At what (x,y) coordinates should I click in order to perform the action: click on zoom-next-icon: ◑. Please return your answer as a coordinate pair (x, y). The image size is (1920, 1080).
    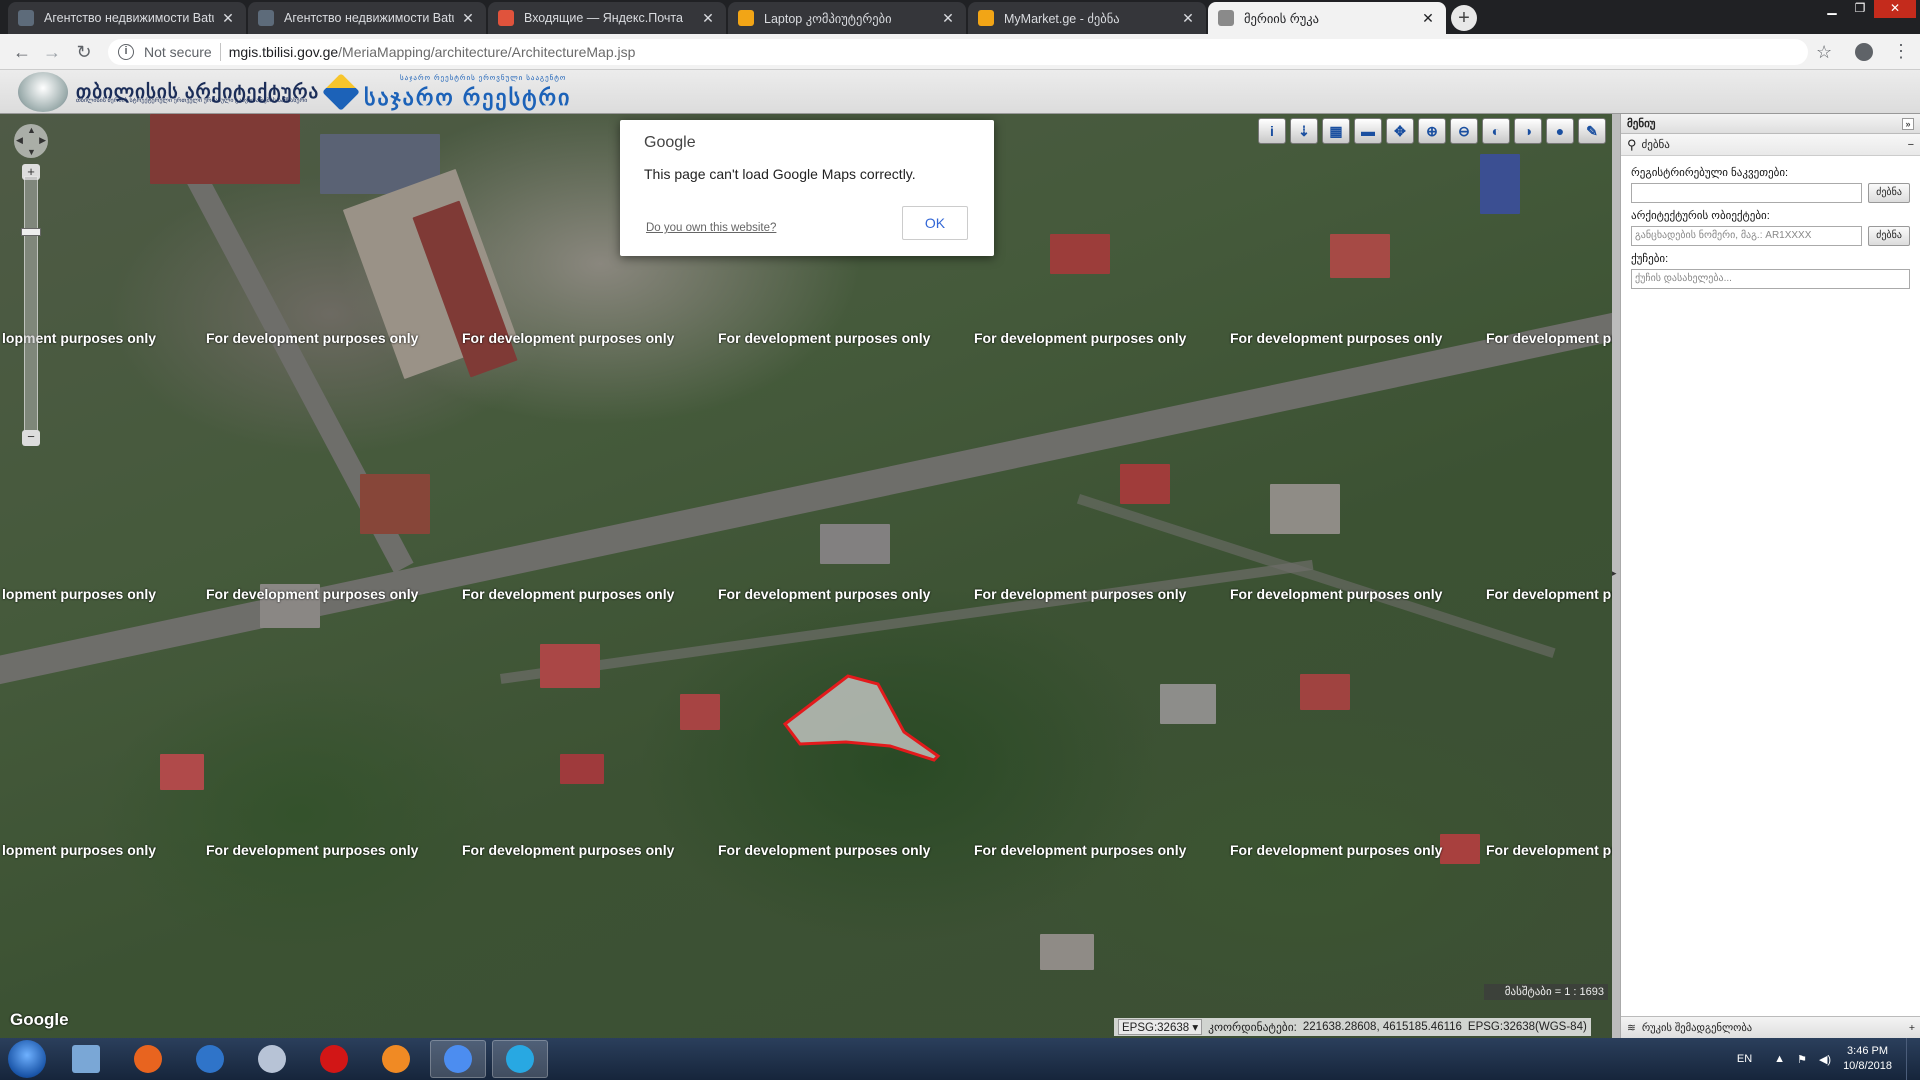
    Looking at the image, I should click on (1528, 131).